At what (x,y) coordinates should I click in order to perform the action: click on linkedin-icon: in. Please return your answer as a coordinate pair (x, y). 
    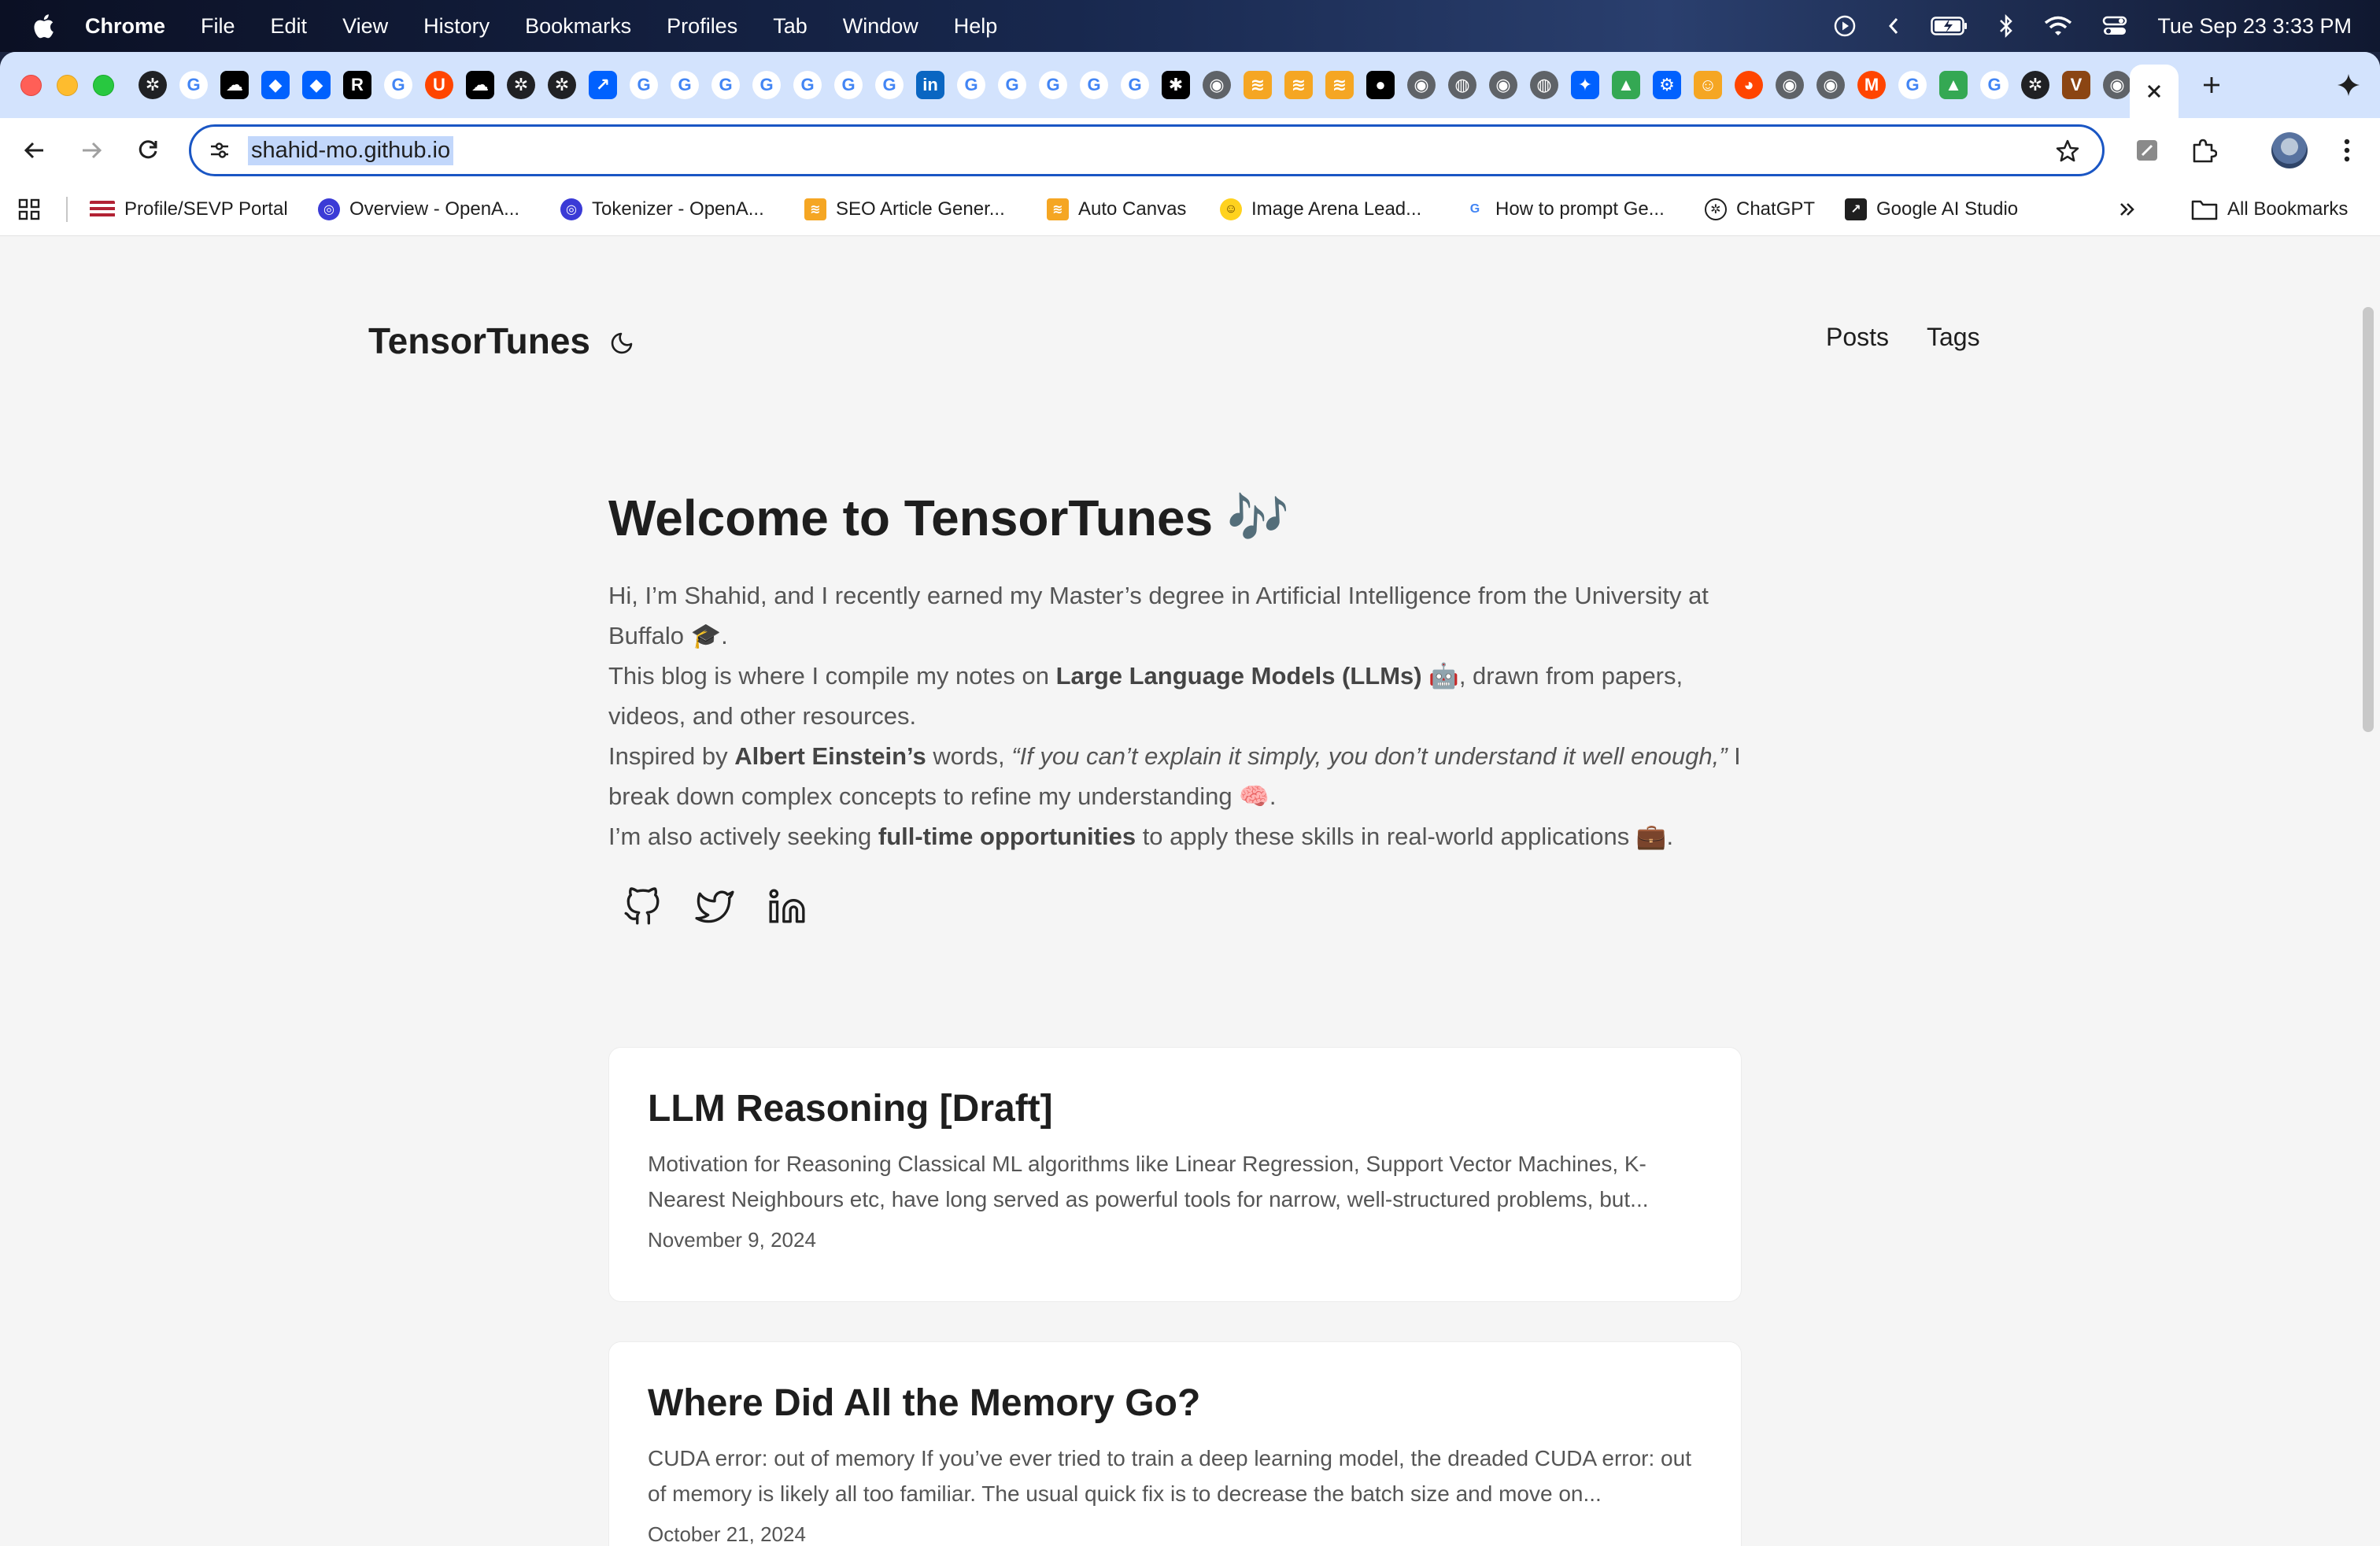
    Looking at the image, I should click on (930, 85).